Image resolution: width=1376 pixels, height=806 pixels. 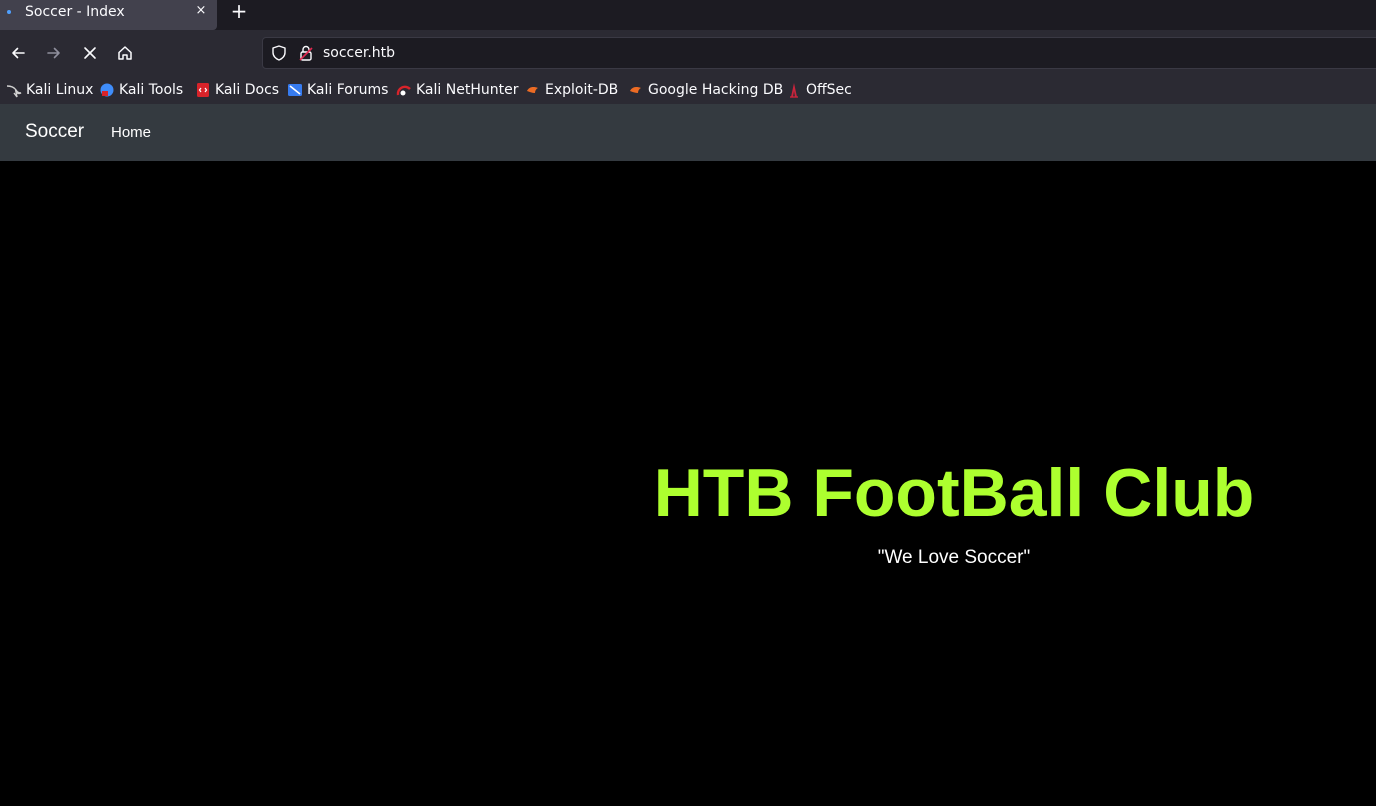 I want to click on tab-strip: Soccer - Index × +, so click(x=688, y=15).